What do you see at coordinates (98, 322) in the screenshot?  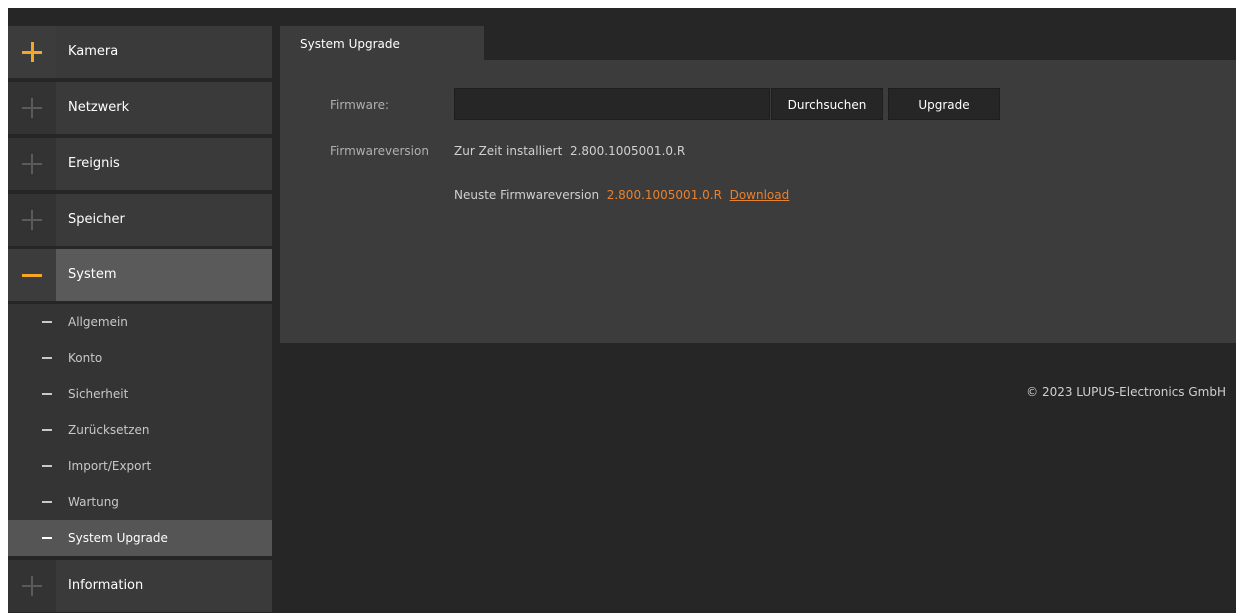 I see `submenu-item-label: Allgemein` at bounding box center [98, 322].